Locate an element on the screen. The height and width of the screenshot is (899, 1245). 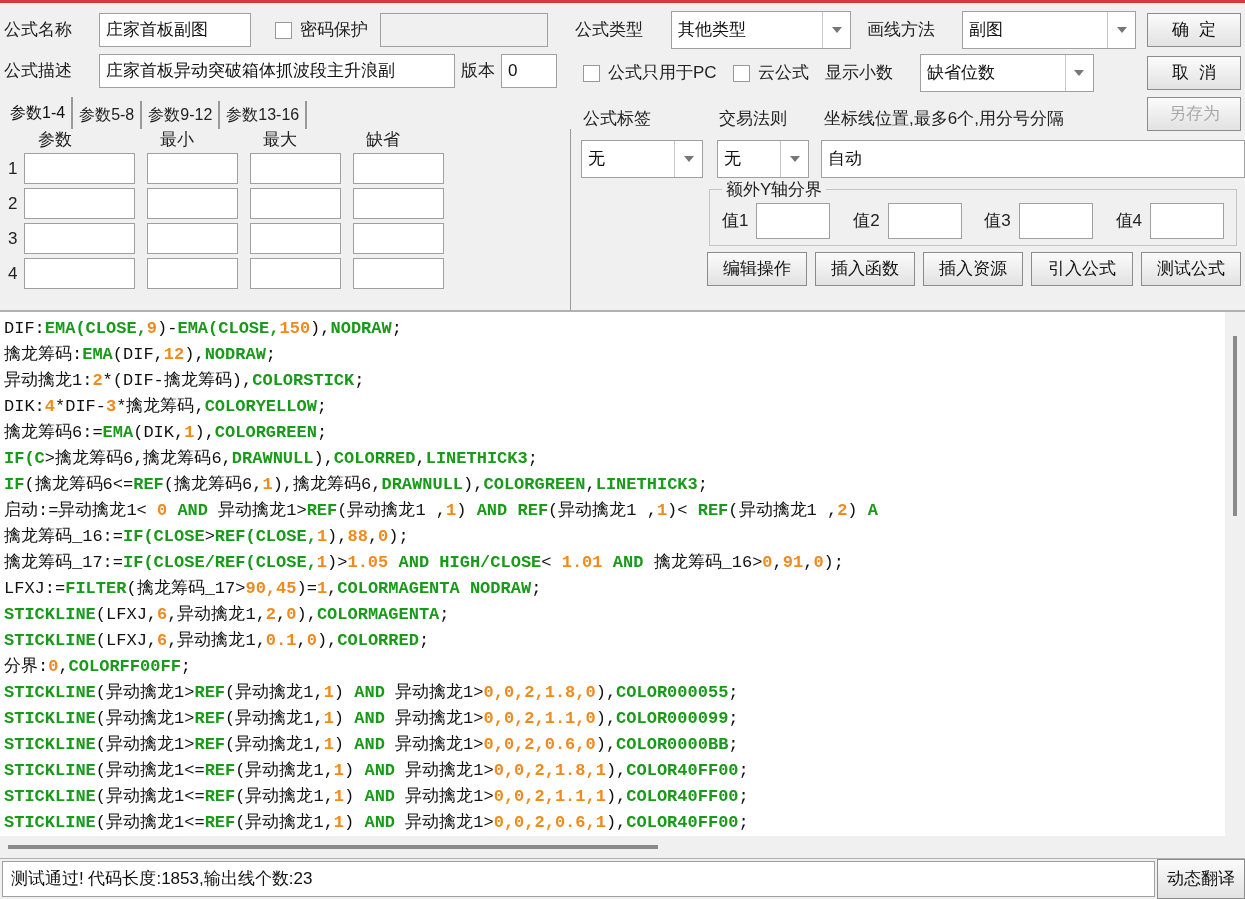
button: 插入资源 is located at coordinates (973, 268).